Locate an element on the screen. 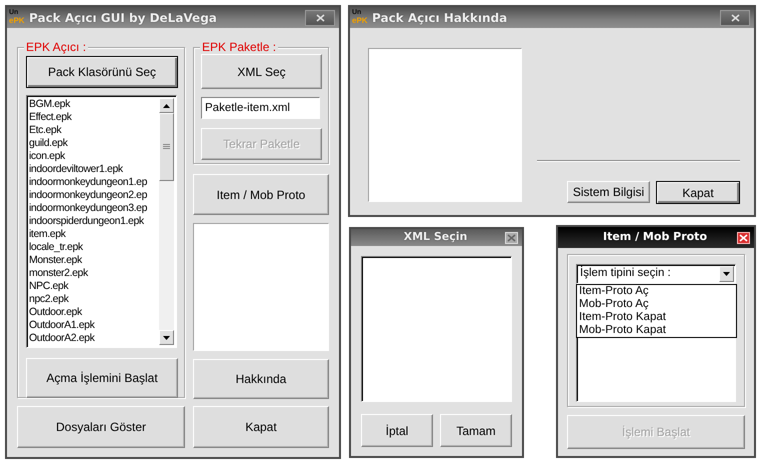 The height and width of the screenshot is (464, 760). grip-icon is located at coordinates (166, 147).